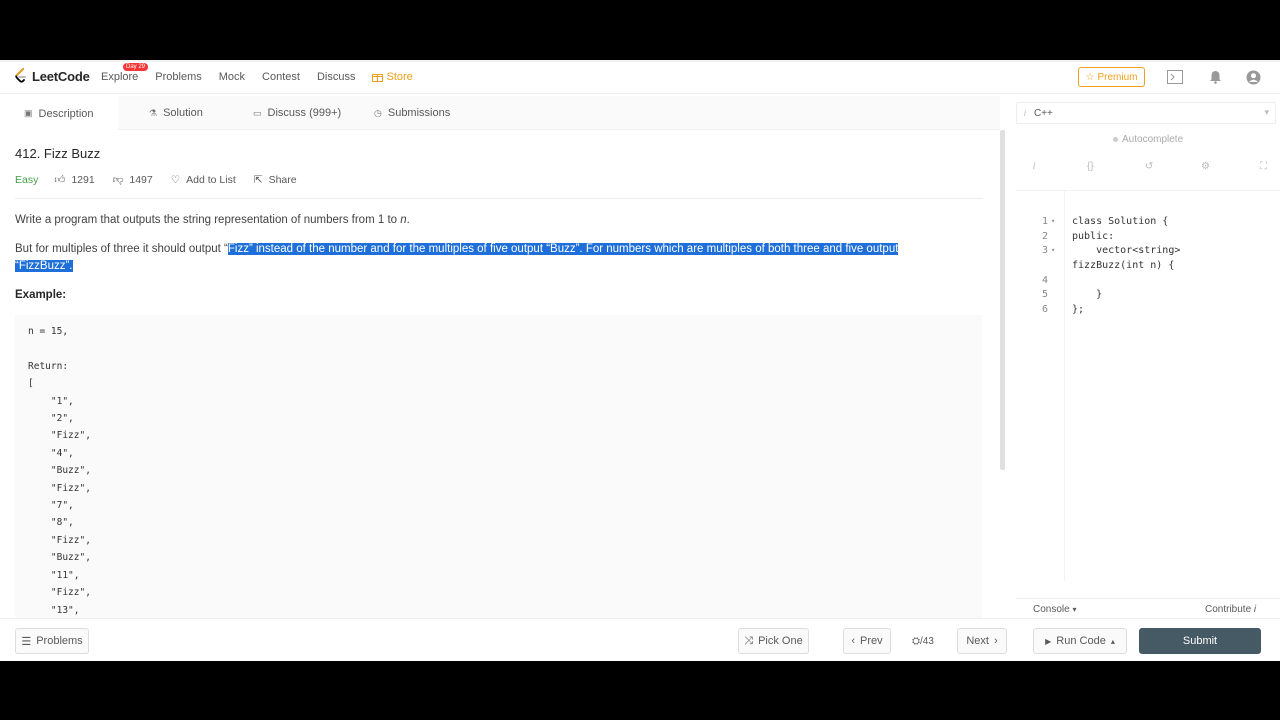 The height and width of the screenshot is (720, 1280). I want to click on para1-end: ., so click(408, 220).